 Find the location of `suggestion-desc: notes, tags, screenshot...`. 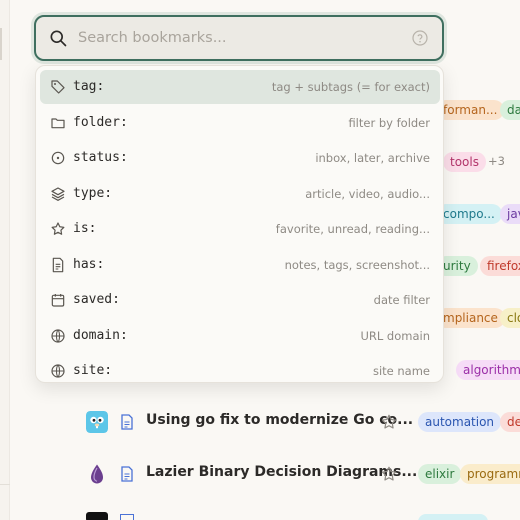

suggestion-desc: notes, tags, screenshot... is located at coordinates (357, 265).